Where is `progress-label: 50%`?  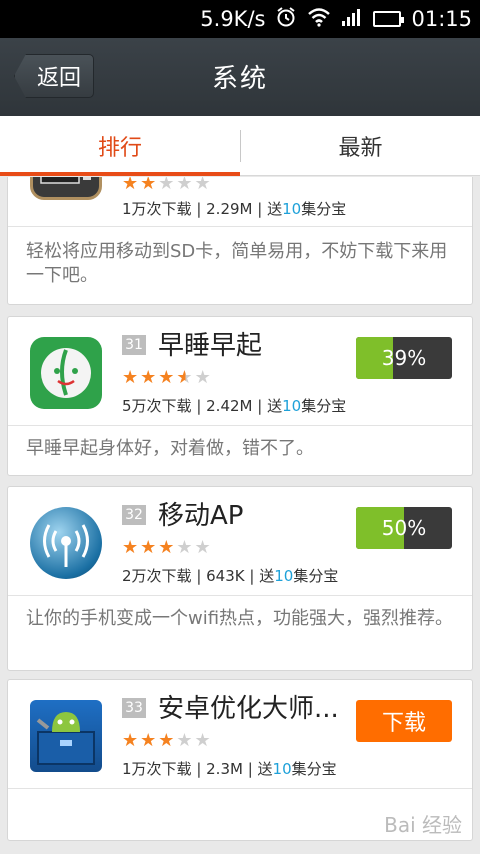 progress-label: 50% is located at coordinates (404, 528).